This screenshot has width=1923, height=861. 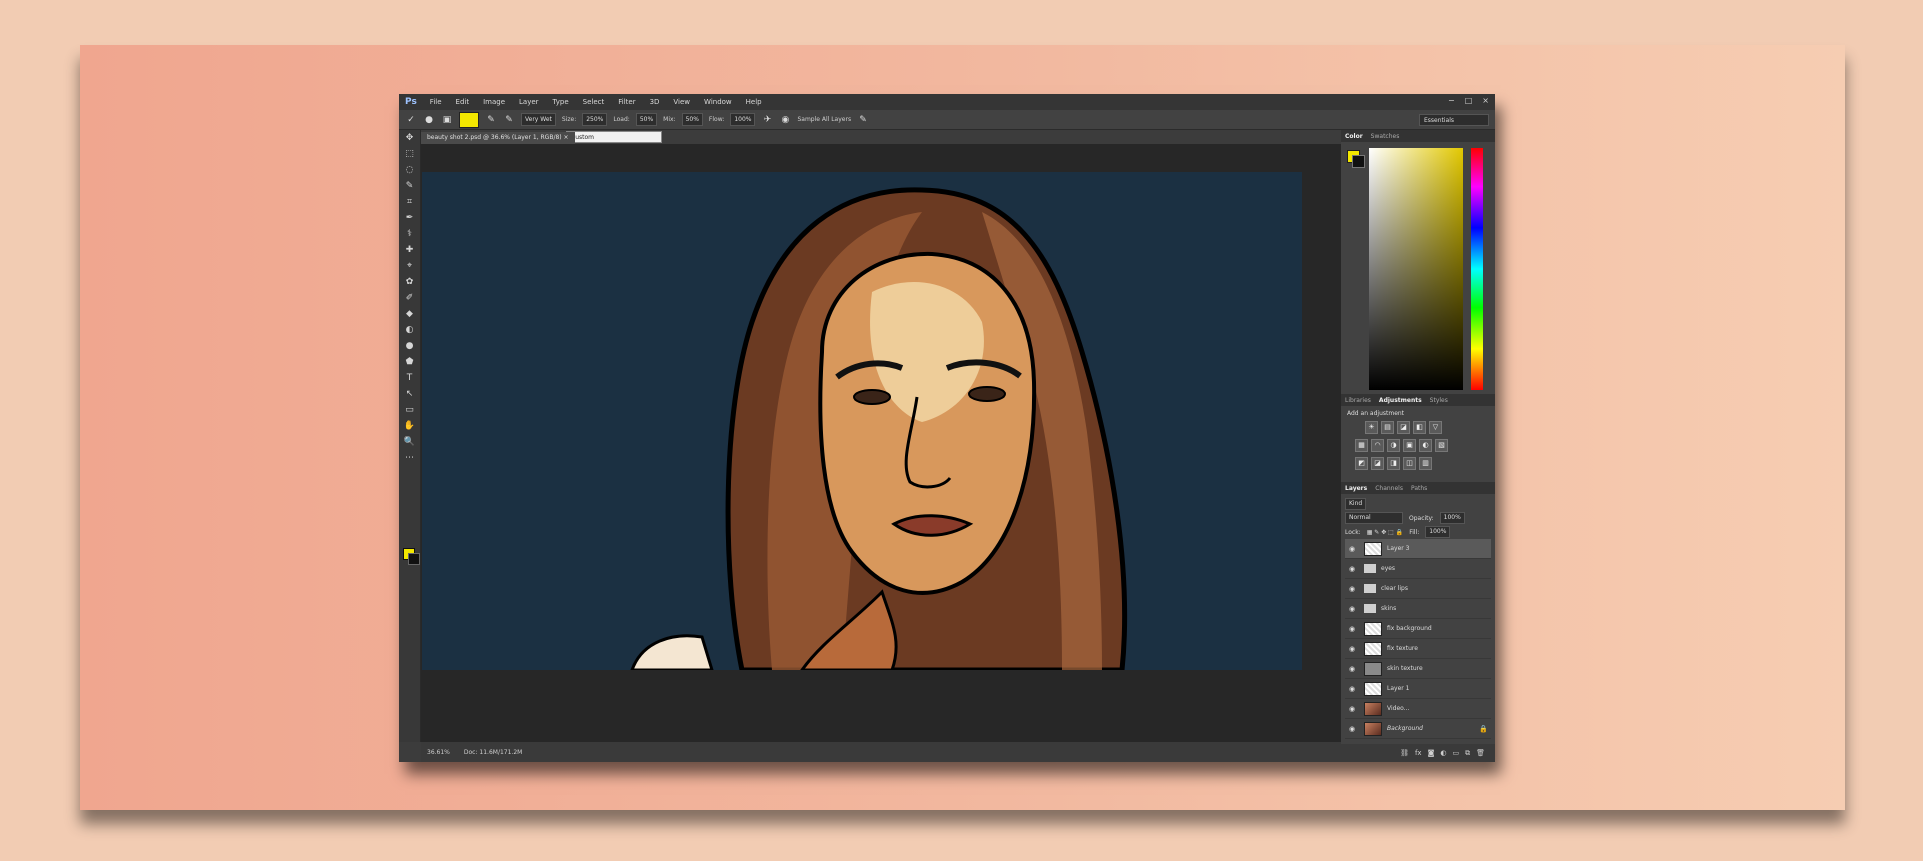 What do you see at coordinates (436, 102) in the screenshot?
I see `menu-file: File` at bounding box center [436, 102].